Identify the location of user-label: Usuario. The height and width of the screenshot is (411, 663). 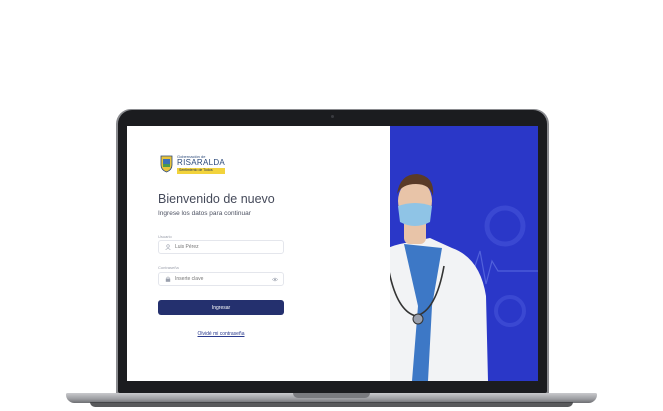
(165, 236).